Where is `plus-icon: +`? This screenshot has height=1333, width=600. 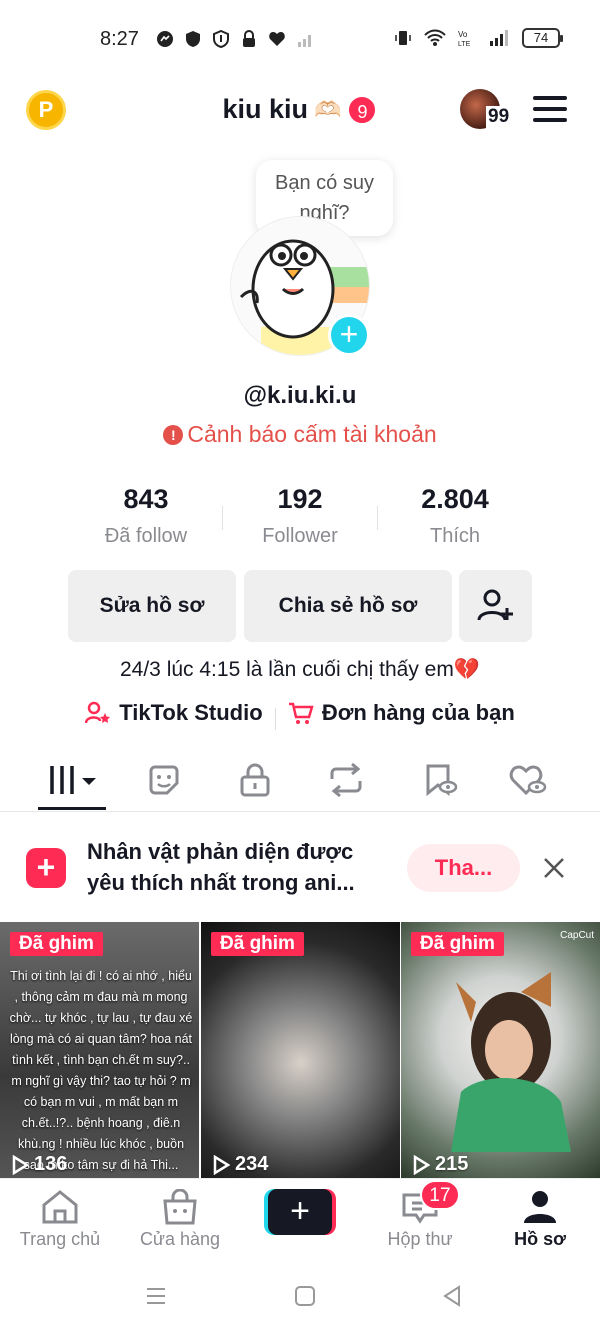 plus-icon: + is located at coordinates (300, 1212).